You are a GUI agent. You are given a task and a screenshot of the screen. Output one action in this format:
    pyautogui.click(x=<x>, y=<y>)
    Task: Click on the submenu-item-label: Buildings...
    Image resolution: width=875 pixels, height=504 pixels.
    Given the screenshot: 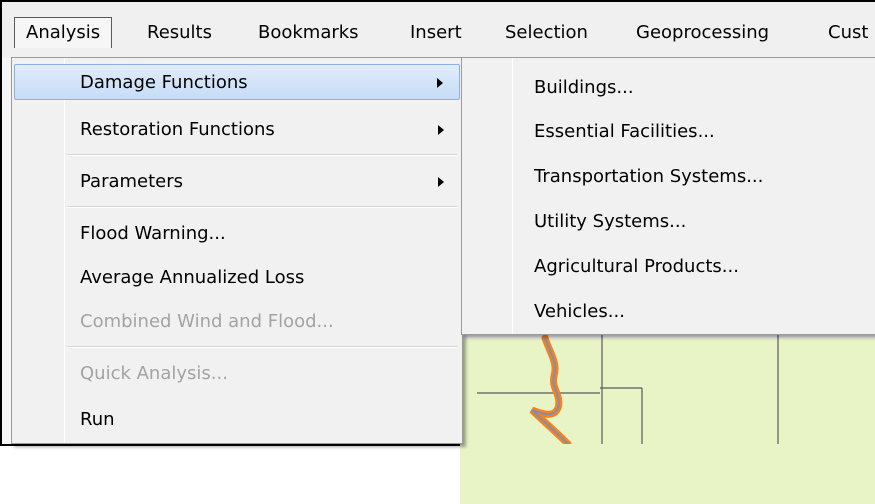 What is the action you would take?
    pyautogui.click(x=584, y=87)
    